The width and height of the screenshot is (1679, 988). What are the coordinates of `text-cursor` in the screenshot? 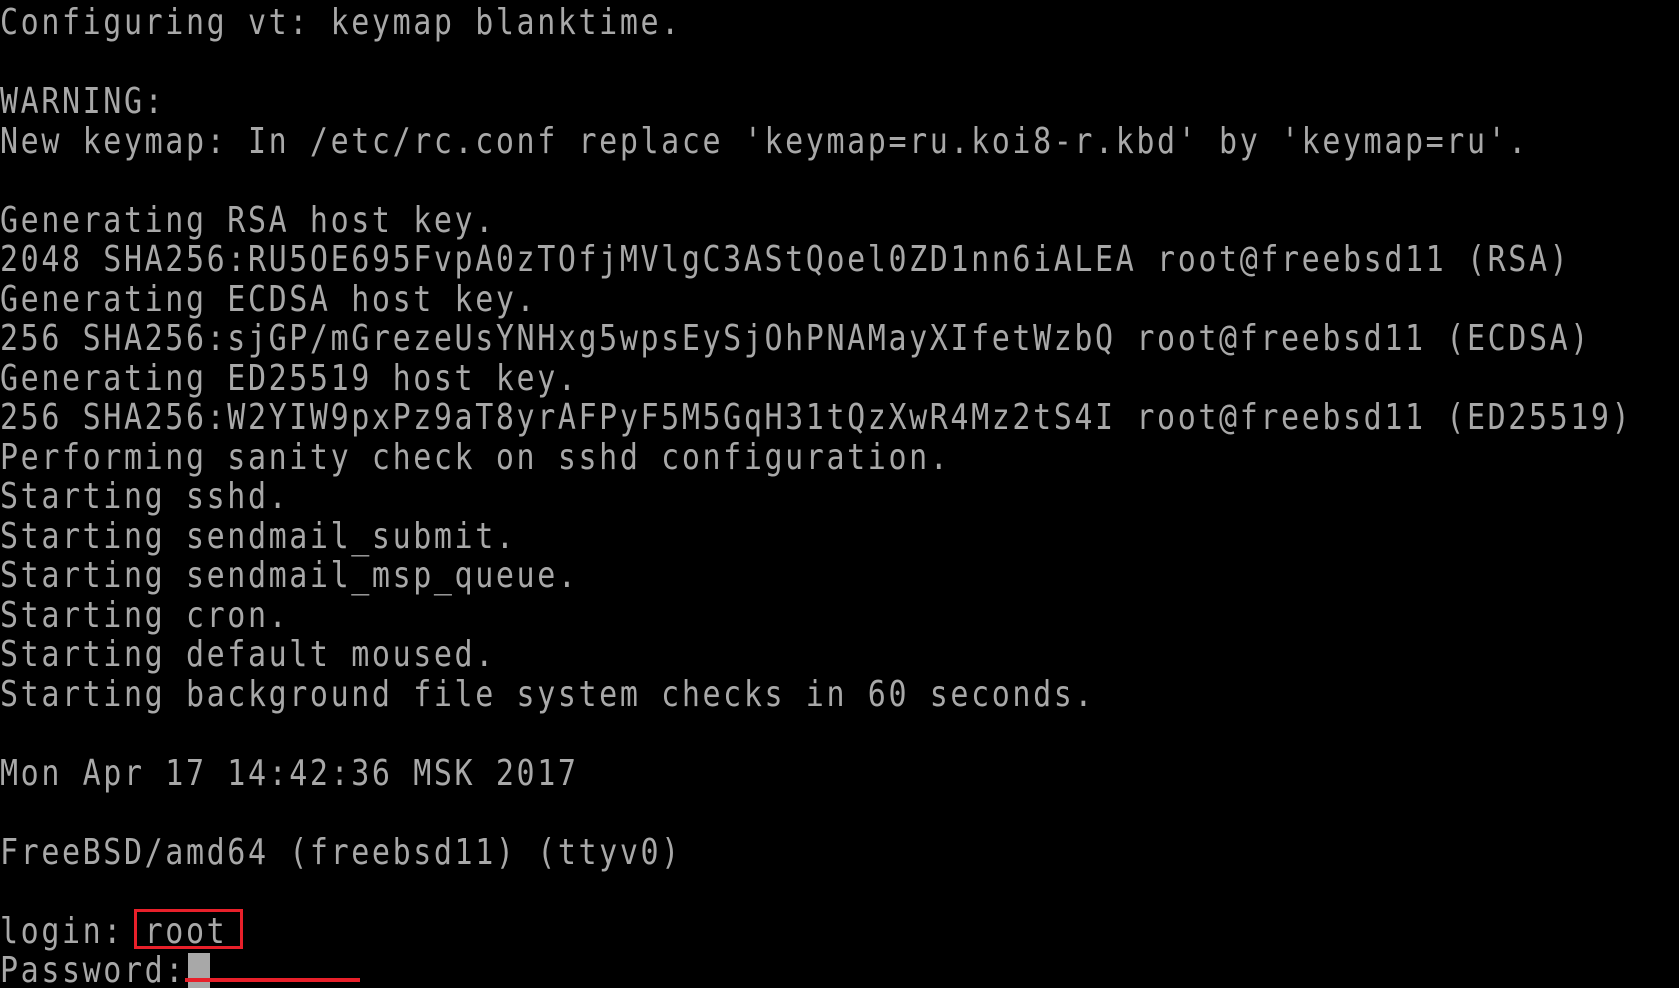 It's located at (199, 970).